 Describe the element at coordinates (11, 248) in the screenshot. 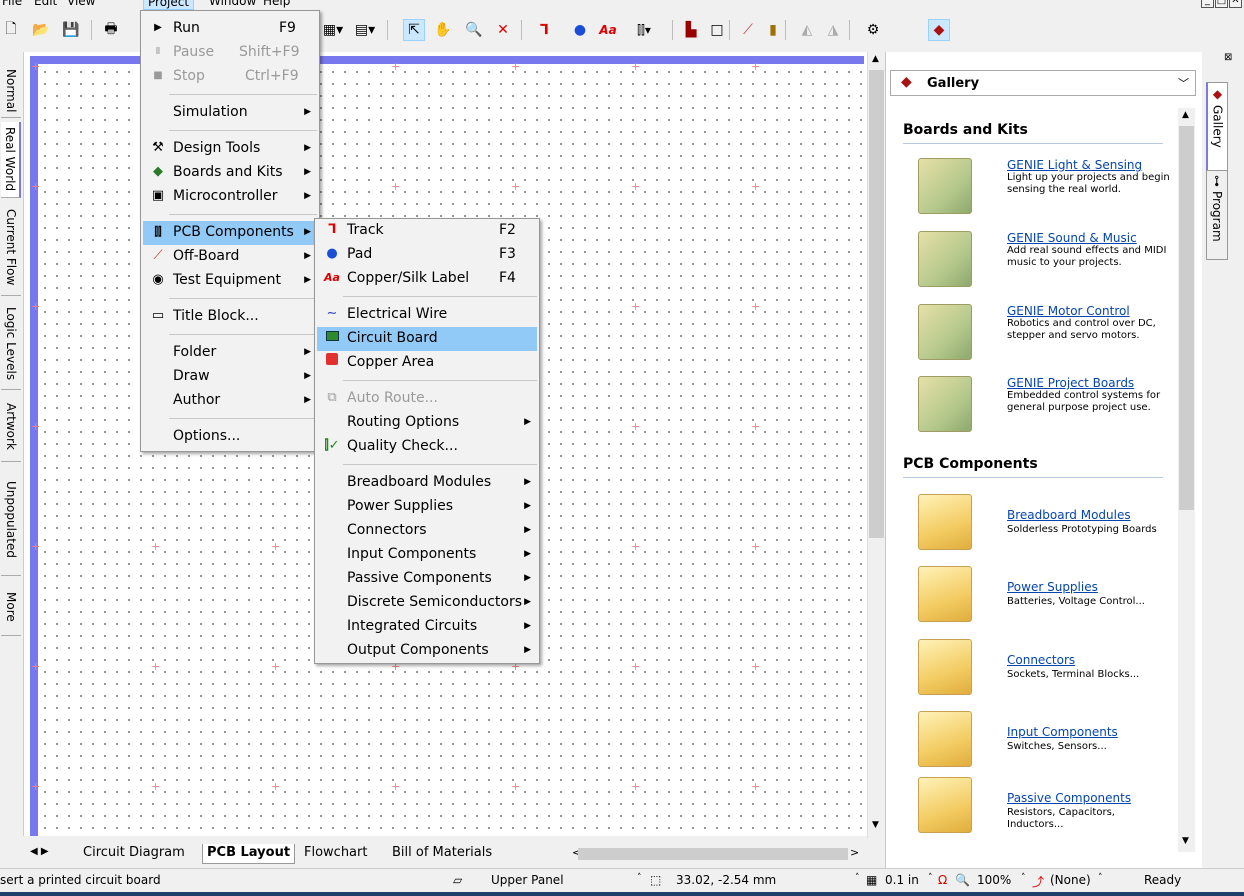

I see `tab-current-flow: Current Flow` at that location.